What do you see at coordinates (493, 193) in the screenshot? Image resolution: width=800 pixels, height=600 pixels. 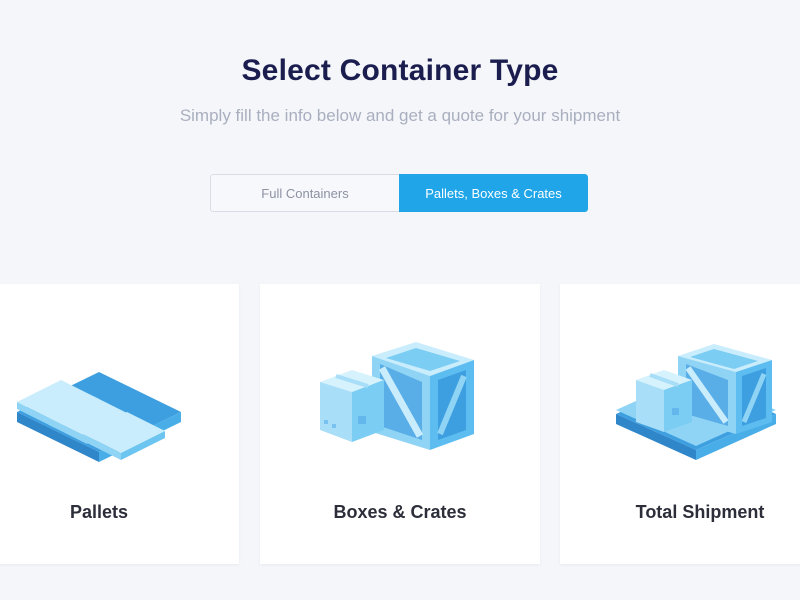 I see `tab-pallets-boxes-crates: Pallets, Boxes & Crates` at bounding box center [493, 193].